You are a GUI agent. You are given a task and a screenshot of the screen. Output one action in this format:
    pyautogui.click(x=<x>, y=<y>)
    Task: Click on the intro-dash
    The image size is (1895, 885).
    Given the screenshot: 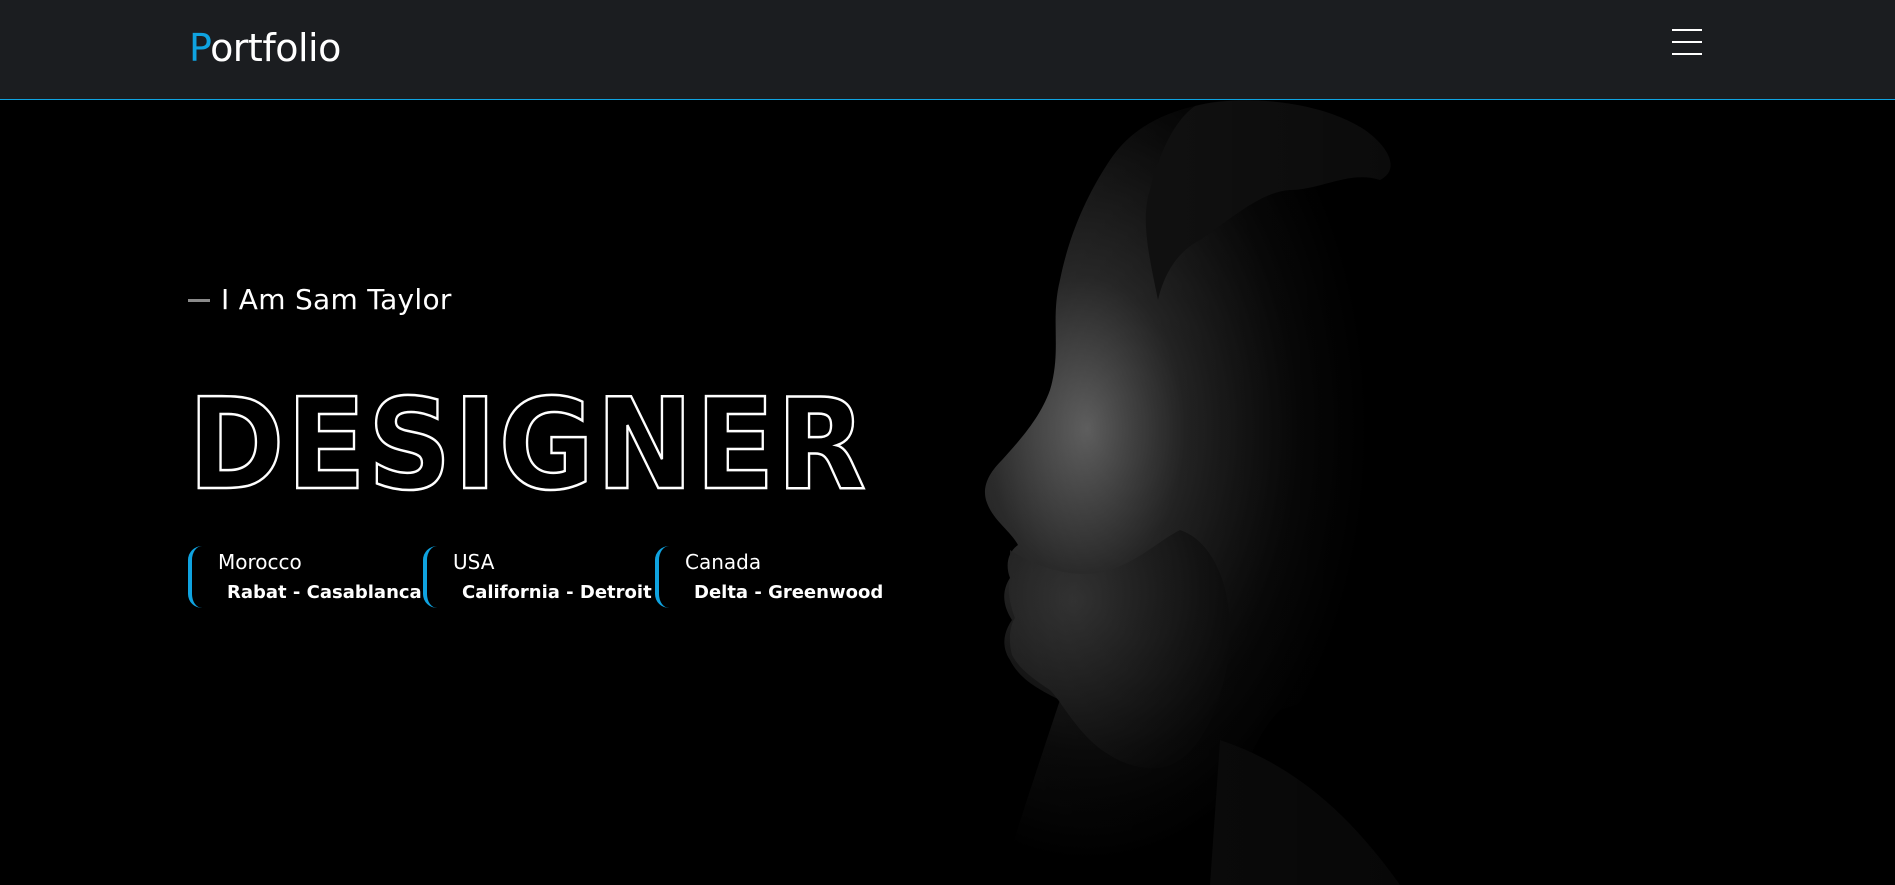 What is the action you would take?
    pyautogui.click(x=199, y=300)
    